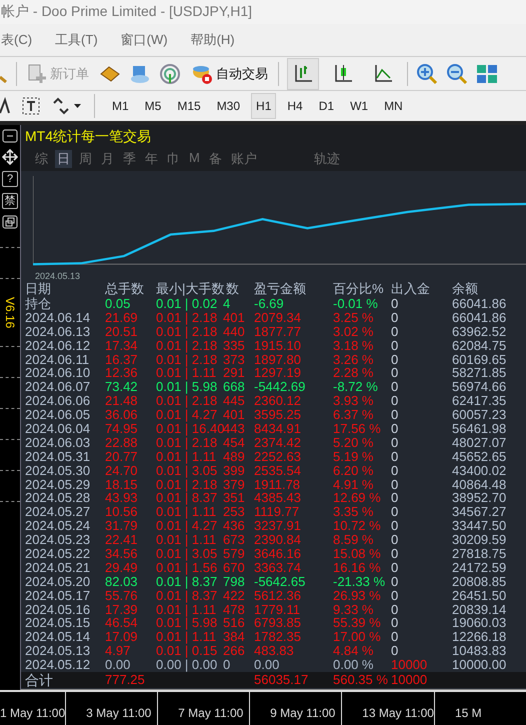 This screenshot has width=526, height=725. What do you see at coordinates (58, 540) in the screenshot?
I see `date-cell-text: 2024.05.23` at bounding box center [58, 540].